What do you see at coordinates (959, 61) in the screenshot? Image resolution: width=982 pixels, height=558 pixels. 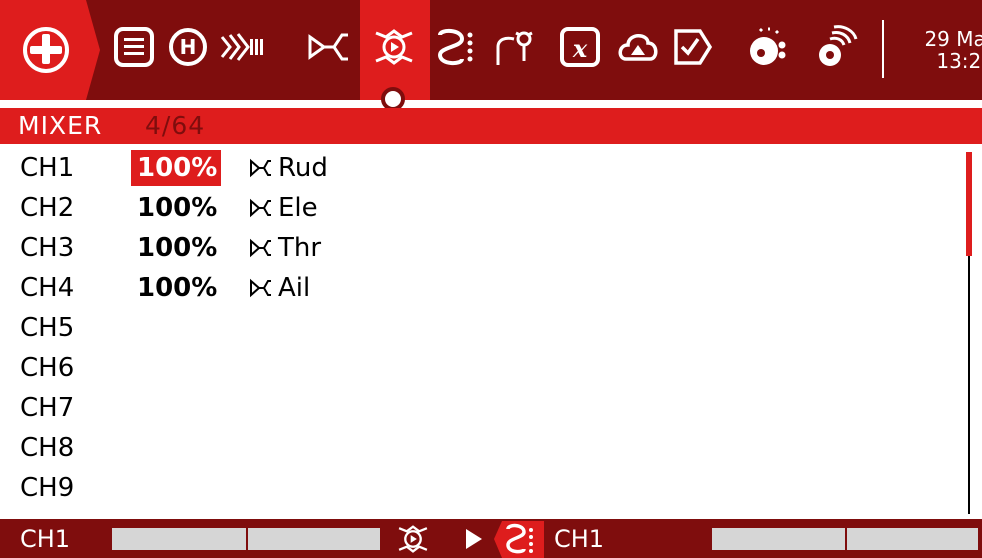 I see `time-label: 13:29` at bounding box center [959, 61].